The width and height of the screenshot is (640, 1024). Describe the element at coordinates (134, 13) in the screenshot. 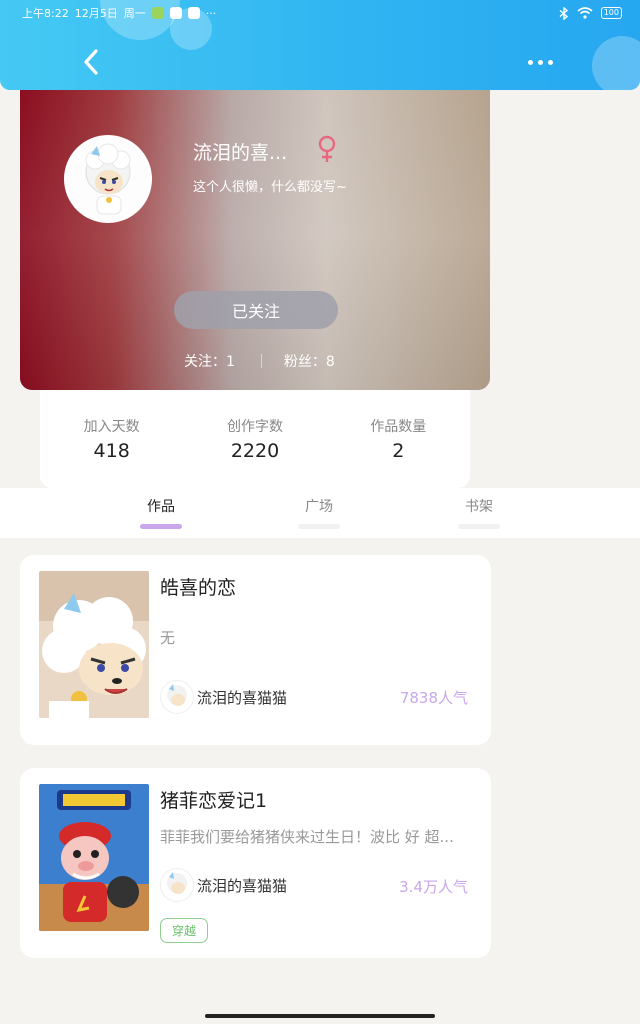

I see `status-weekday: 周一` at that location.